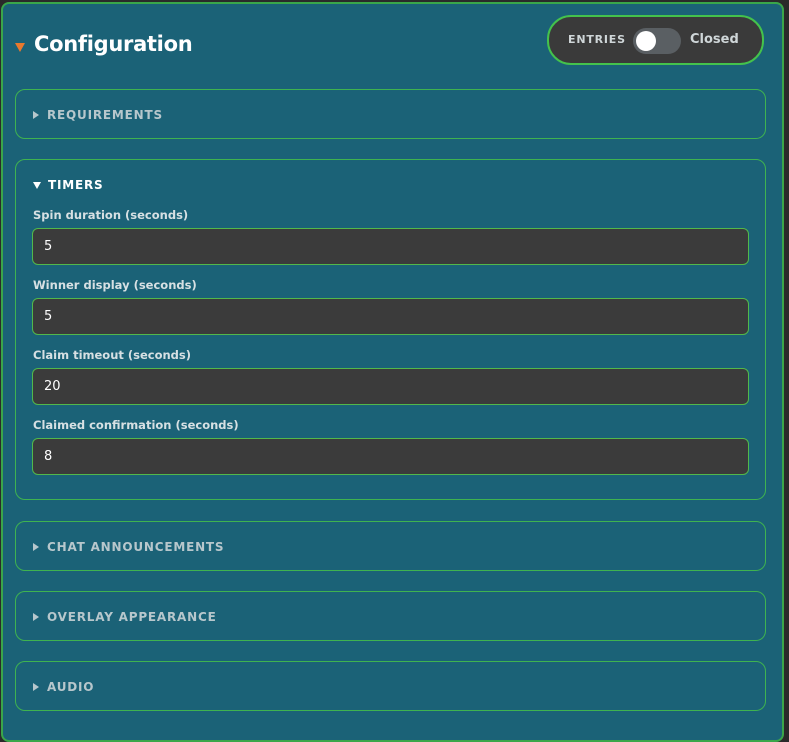 Image resolution: width=789 pixels, height=742 pixels. Describe the element at coordinates (390, 114) in the screenshot. I see `section-requirements: REQUIREMENTS` at that location.